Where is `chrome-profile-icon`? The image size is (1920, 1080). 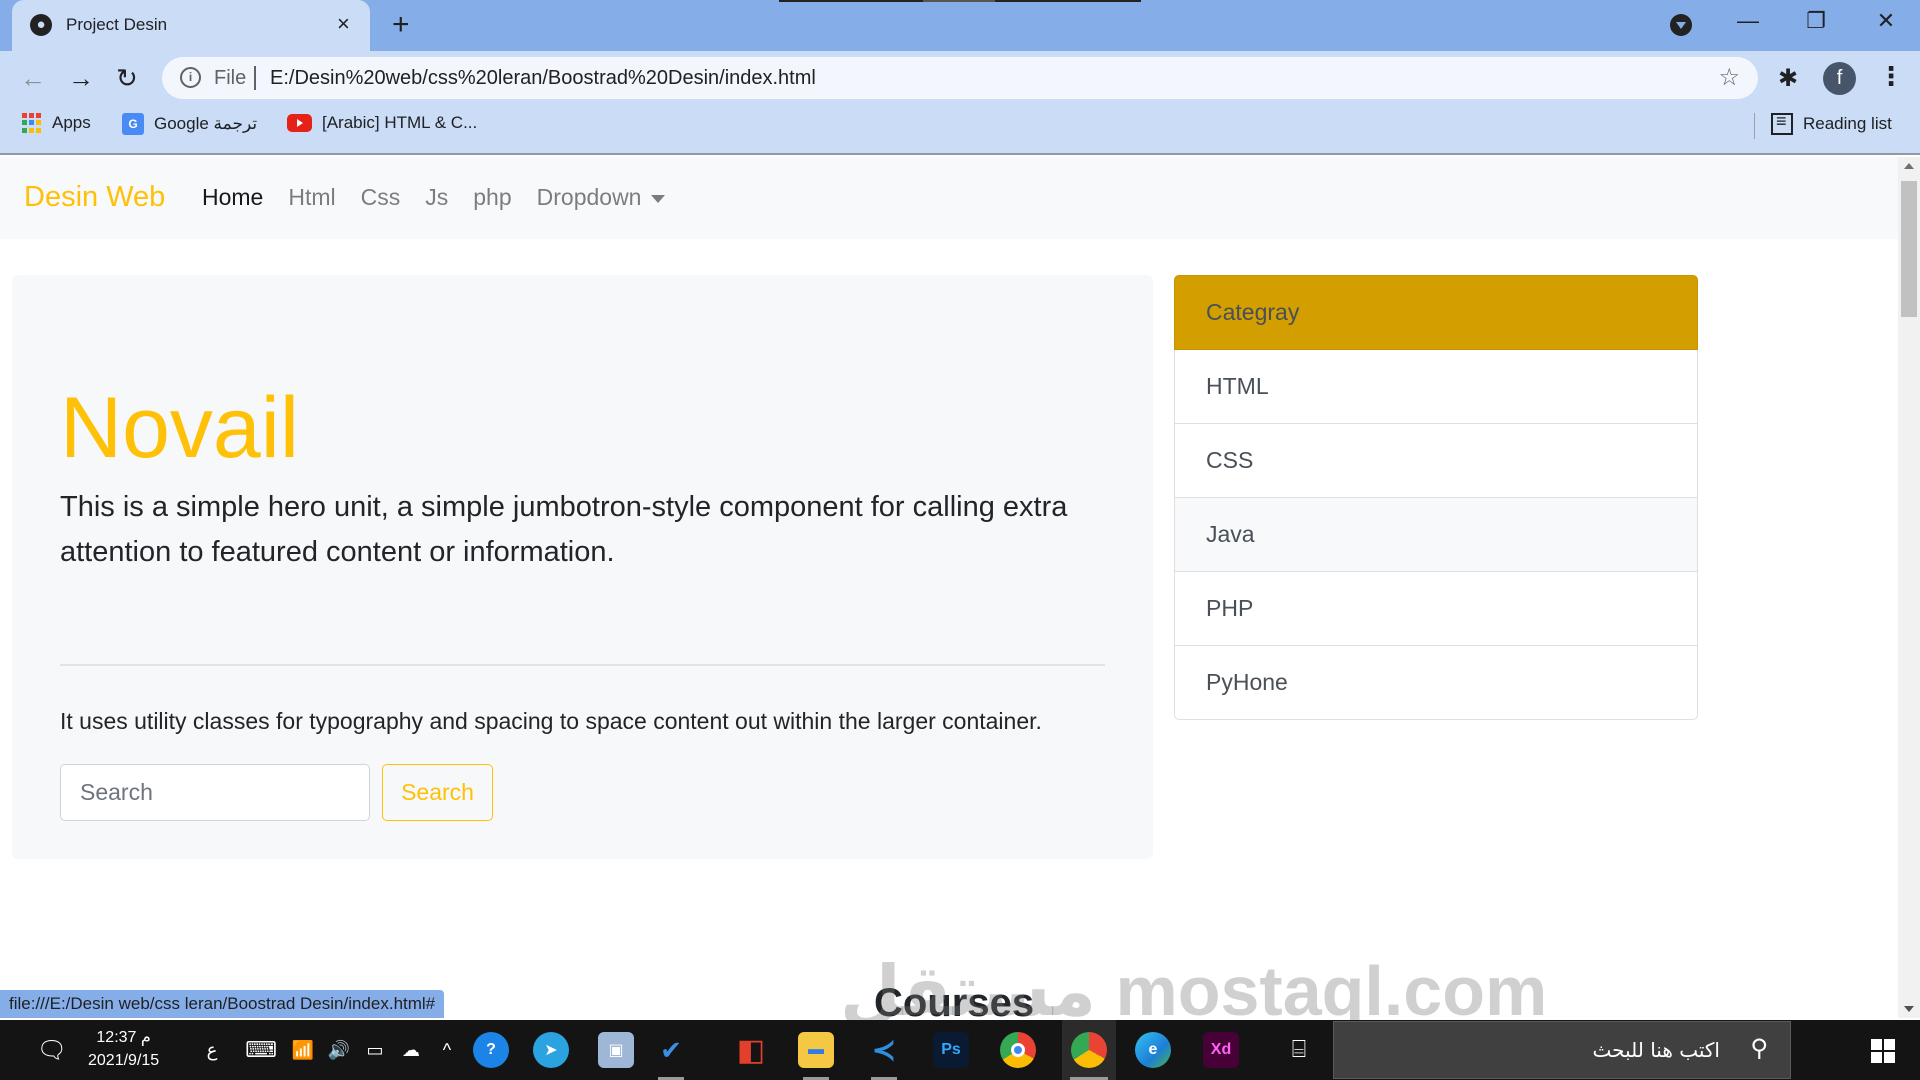
chrome-profile-icon is located at coordinates (1089, 1050).